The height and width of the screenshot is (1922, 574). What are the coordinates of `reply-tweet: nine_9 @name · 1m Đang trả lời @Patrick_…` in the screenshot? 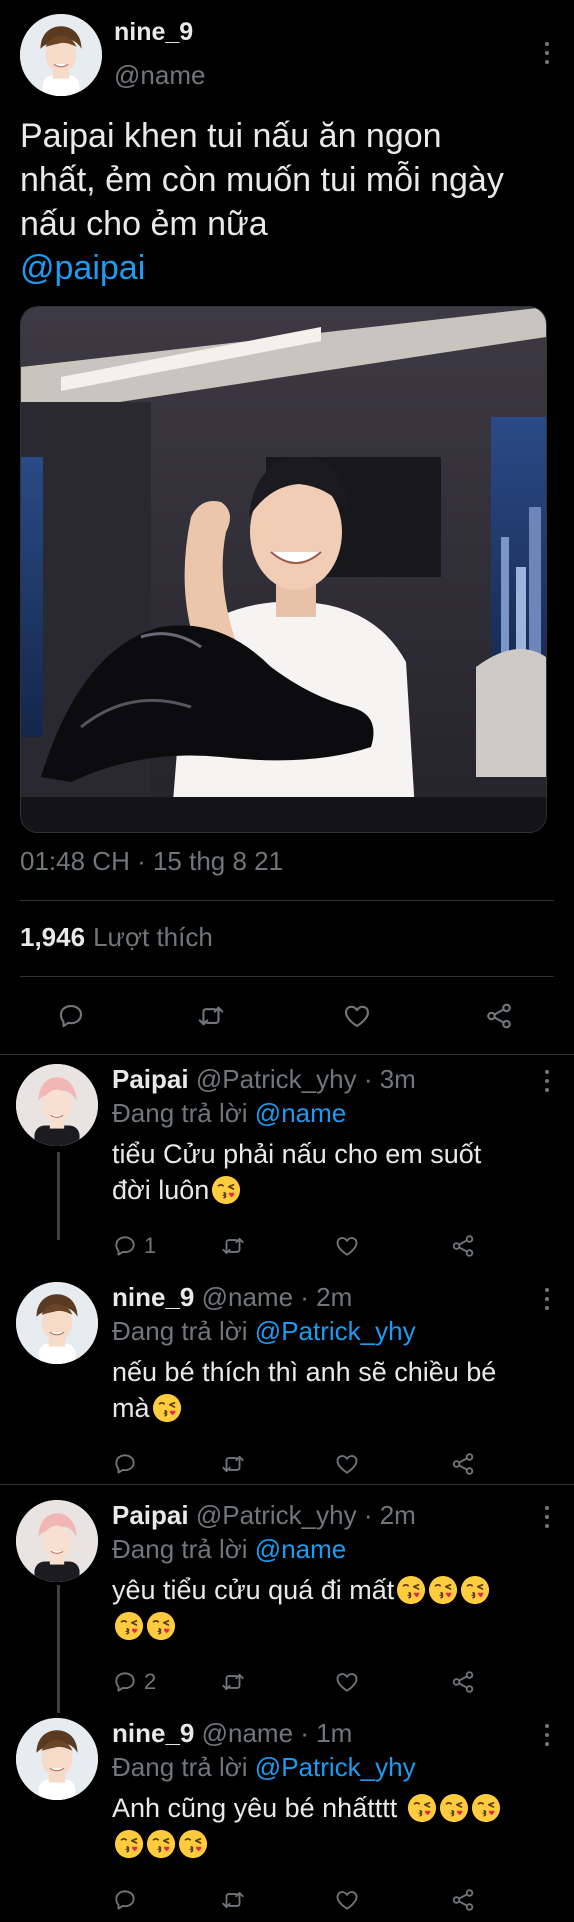 It's located at (287, 1818).